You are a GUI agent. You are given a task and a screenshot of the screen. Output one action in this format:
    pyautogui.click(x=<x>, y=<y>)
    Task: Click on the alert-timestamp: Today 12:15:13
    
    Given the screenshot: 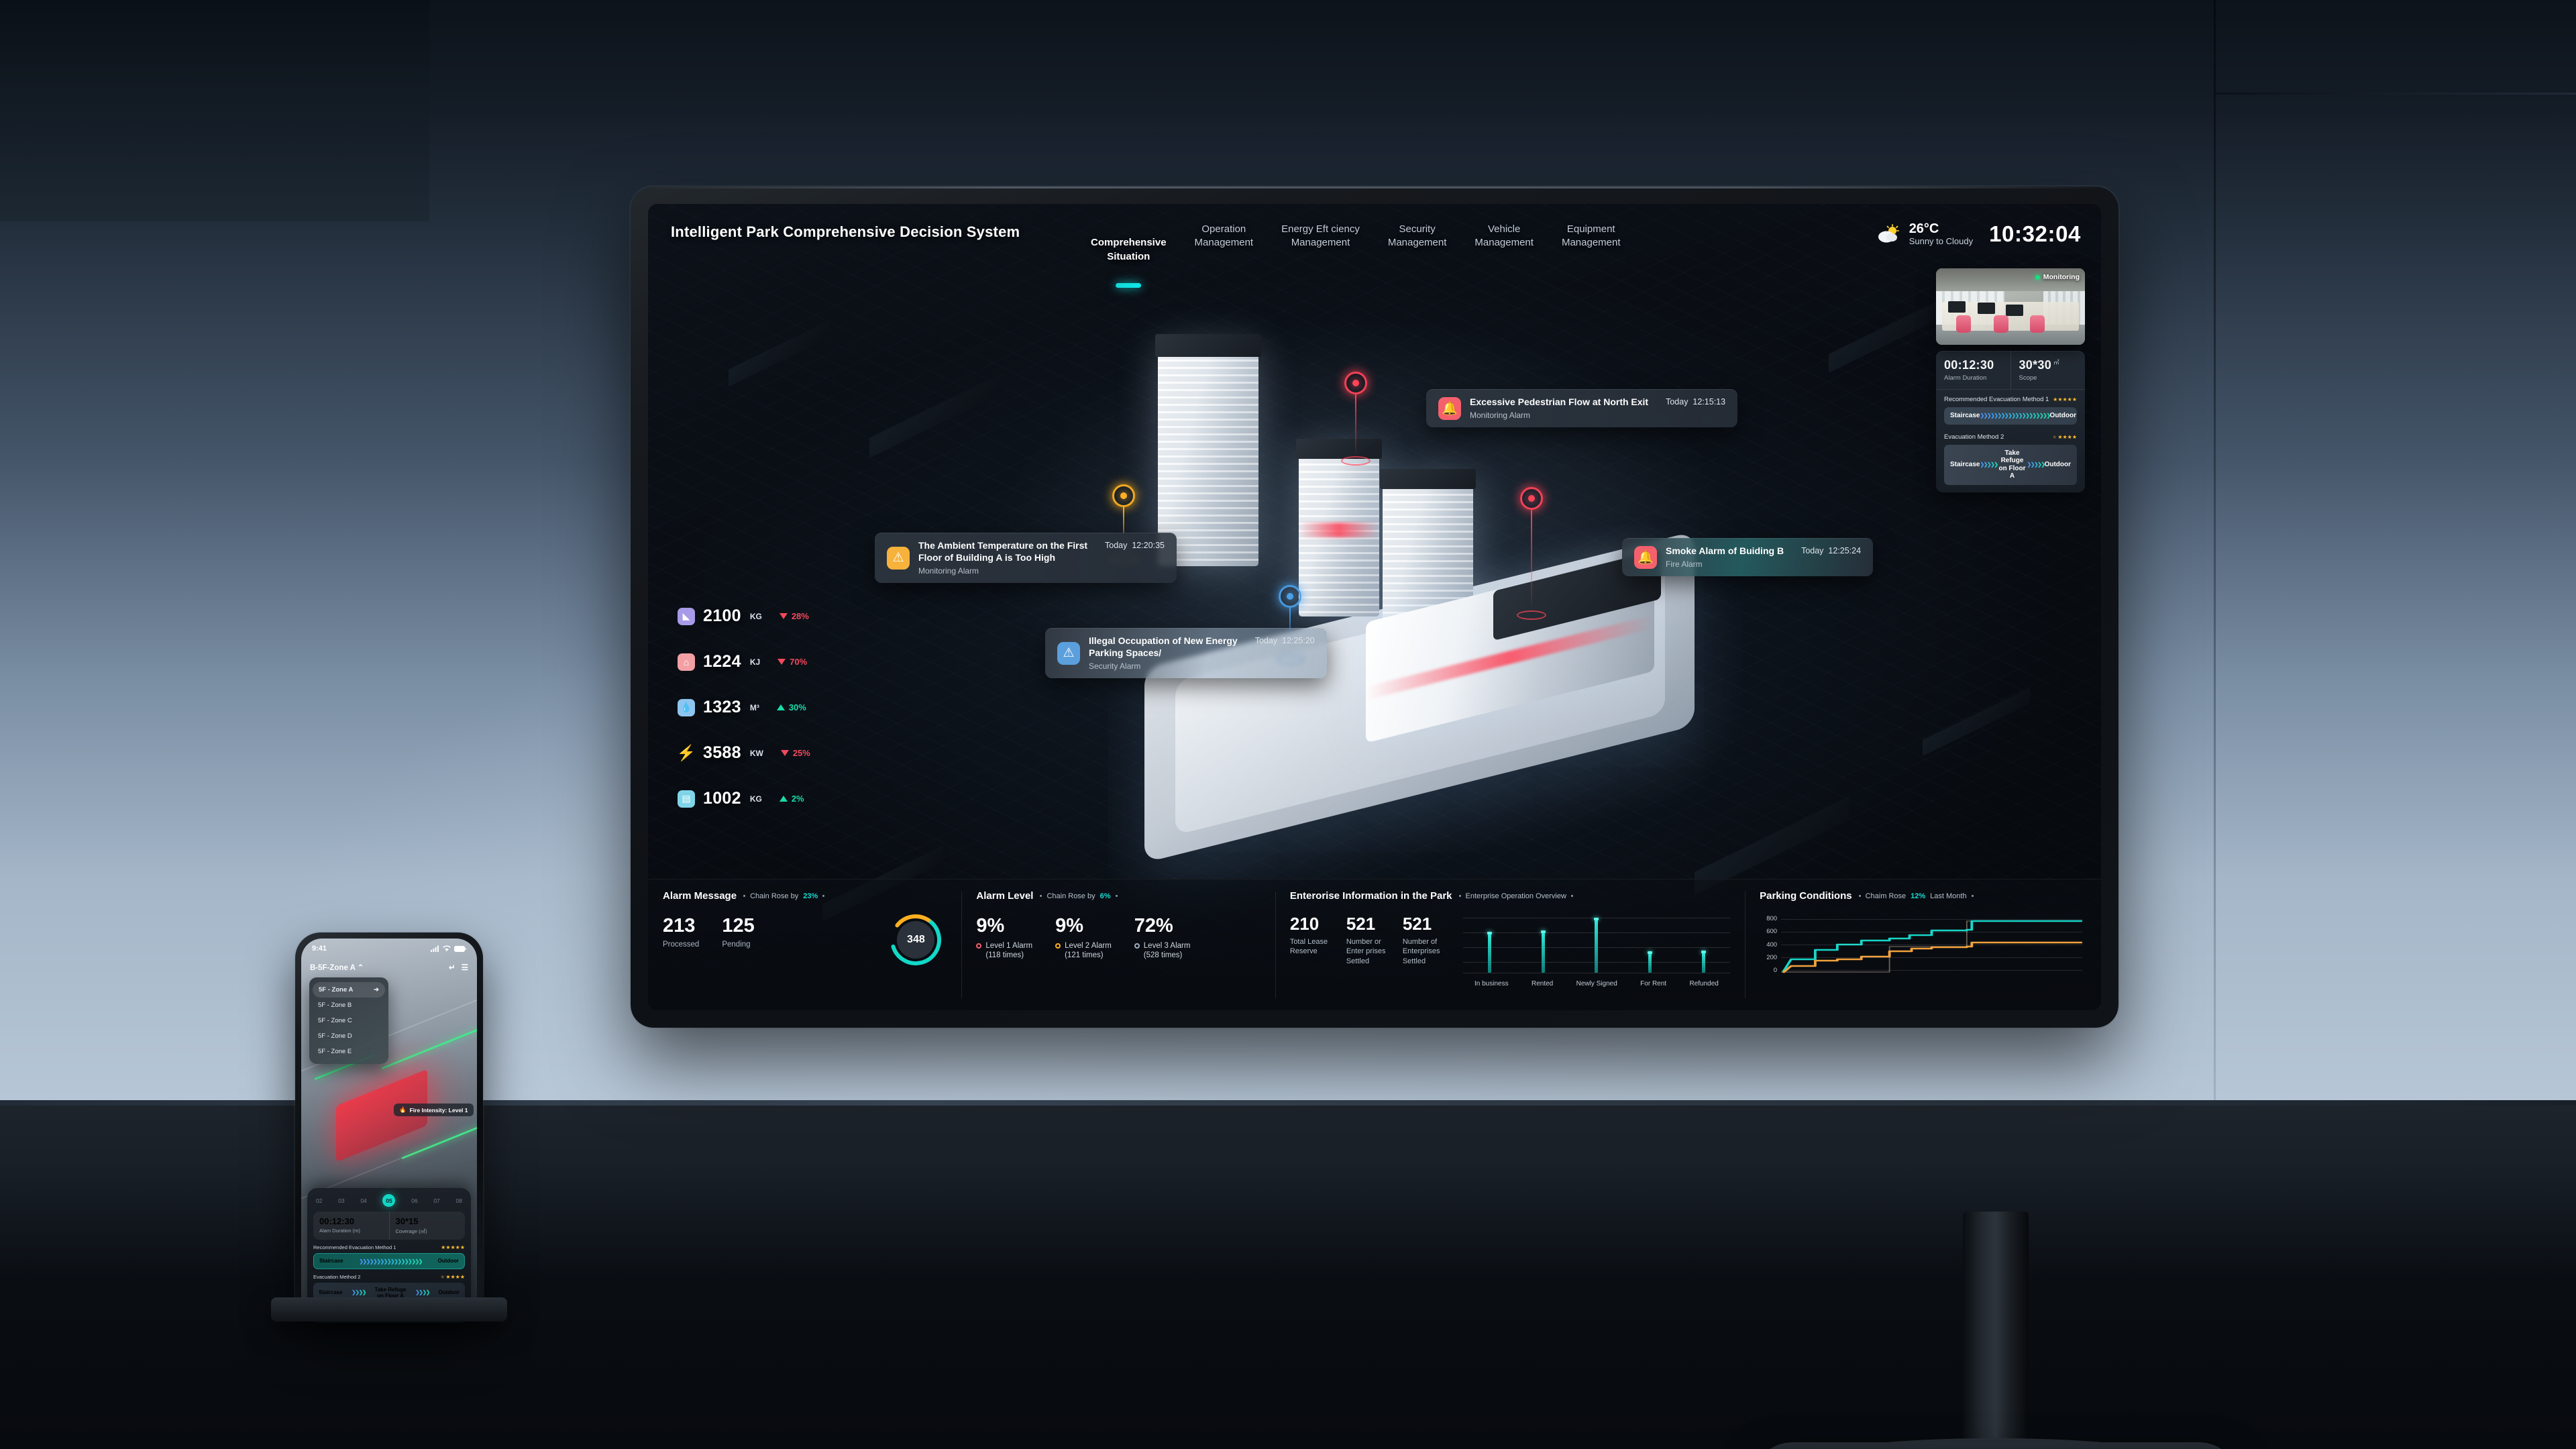 What is the action you would take?
    pyautogui.click(x=1695, y=401)
    